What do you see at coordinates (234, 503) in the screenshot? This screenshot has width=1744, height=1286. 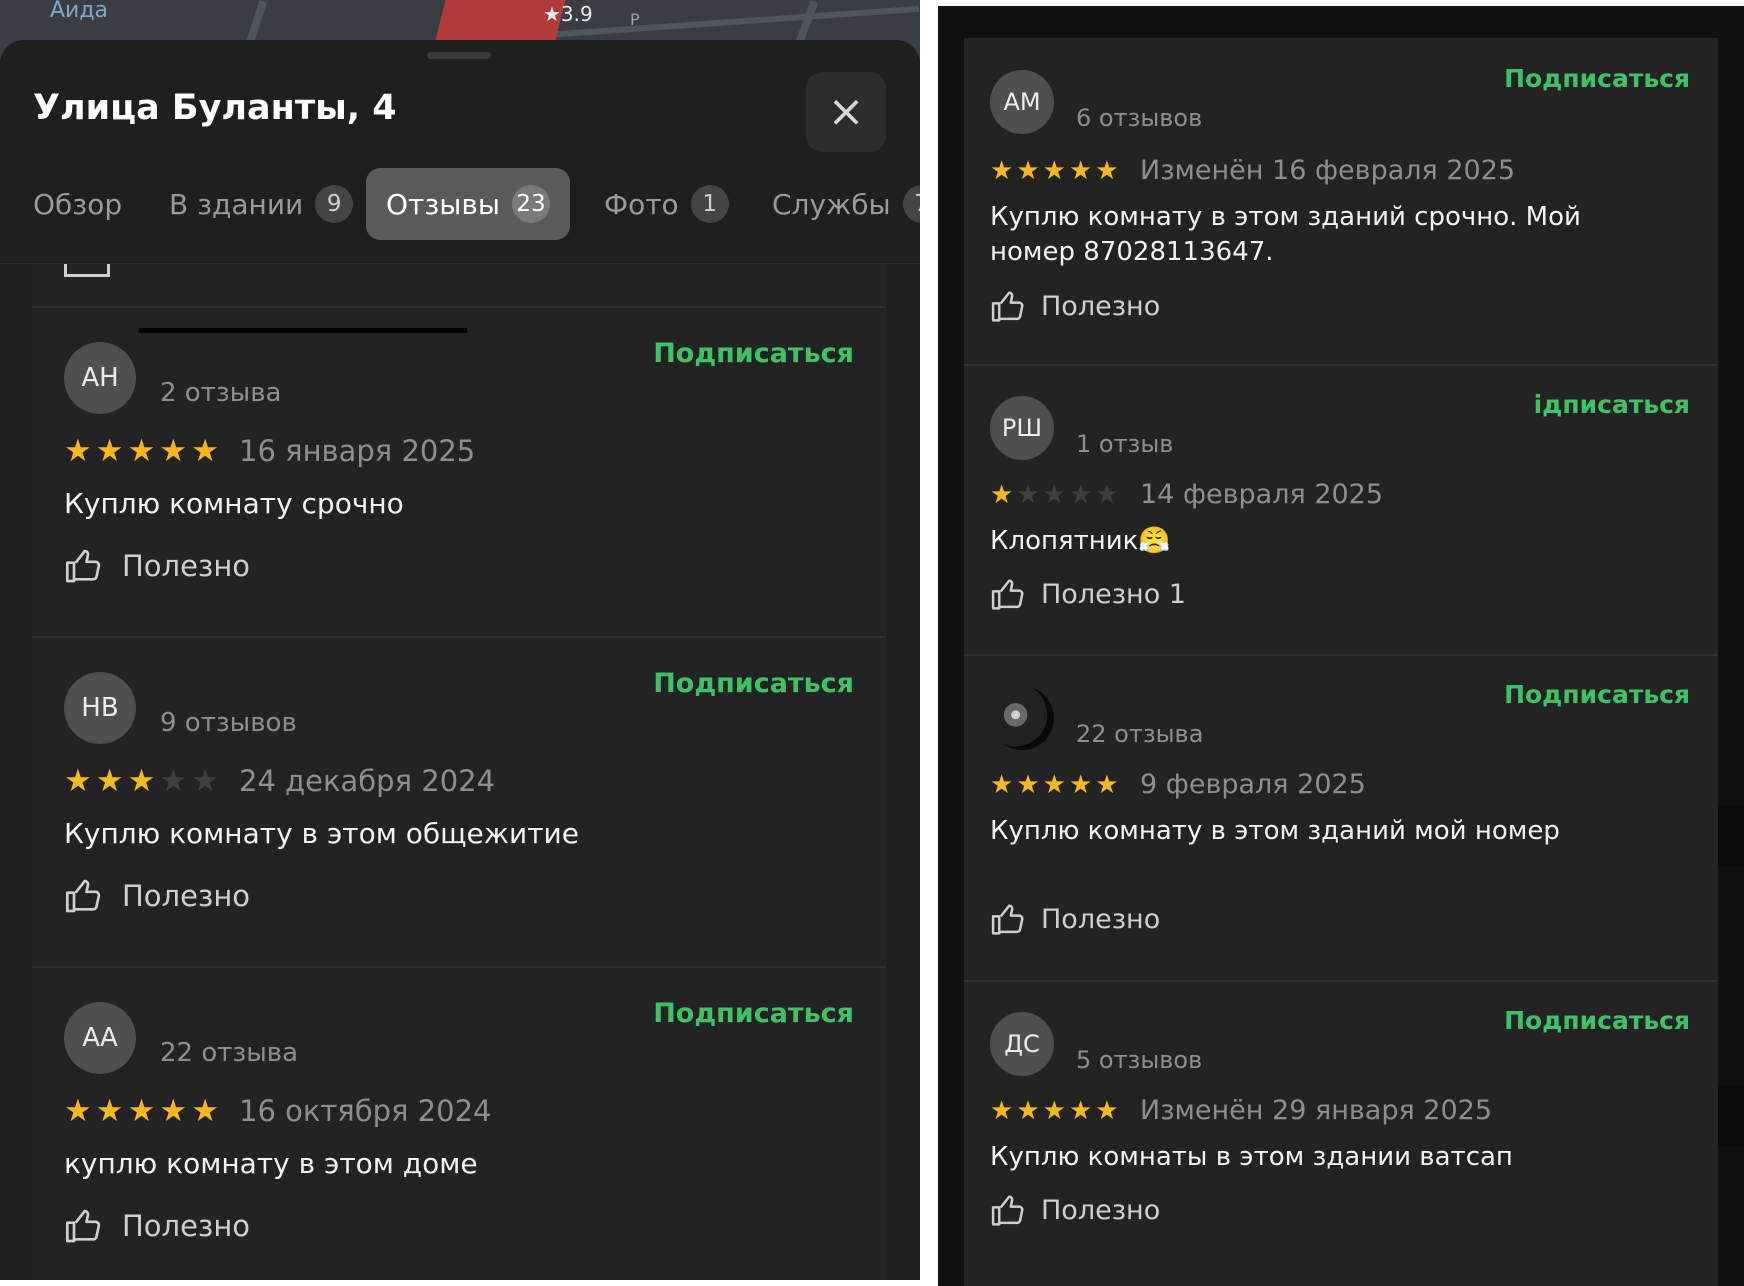 I see `review-text: Куплю комнату срочно` at bounding box center [234, 503].